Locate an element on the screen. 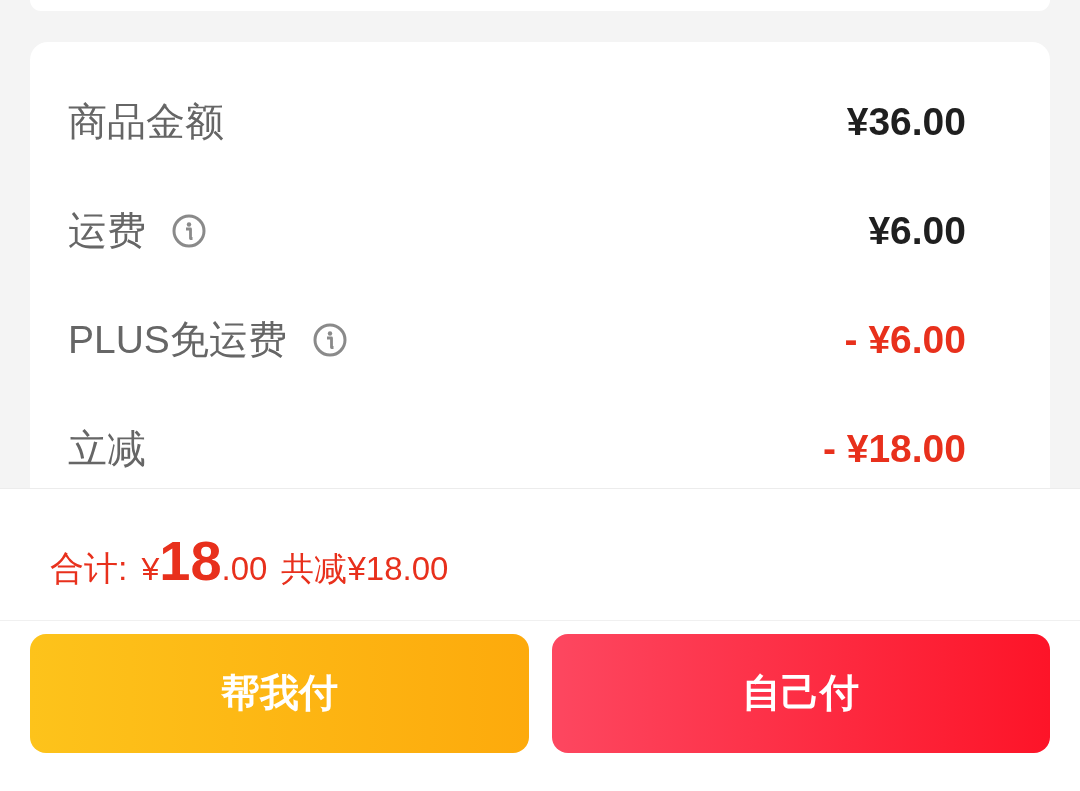 The width and height of the screenshot is (1080, 791). row-label: PLUS免运费 is located at coordinates (177, 340).